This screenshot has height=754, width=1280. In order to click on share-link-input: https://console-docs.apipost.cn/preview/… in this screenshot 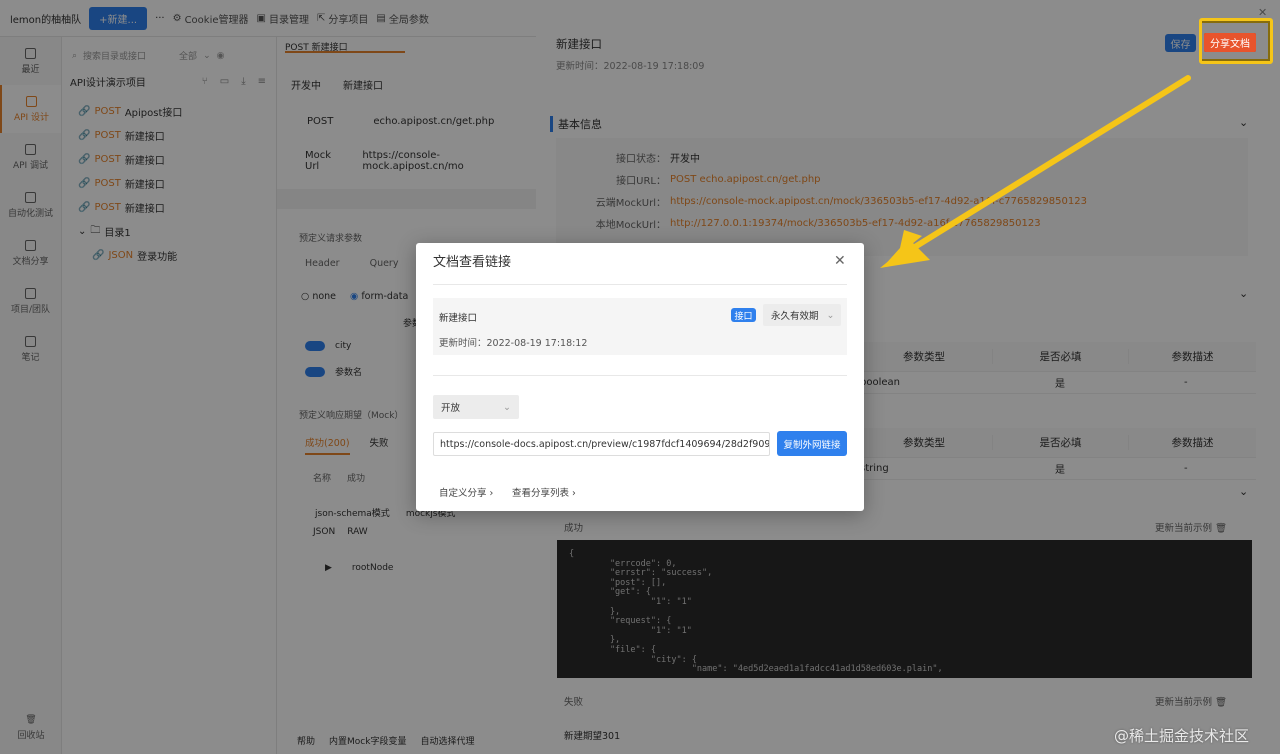, I will do `click(601, 444)`.